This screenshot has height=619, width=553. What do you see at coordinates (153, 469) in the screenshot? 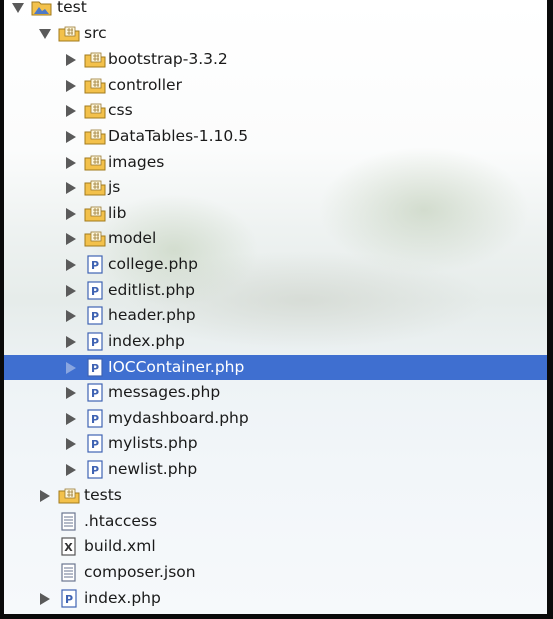
I see `tree-item-label: newlist.php` at bounding box center [153, 469].